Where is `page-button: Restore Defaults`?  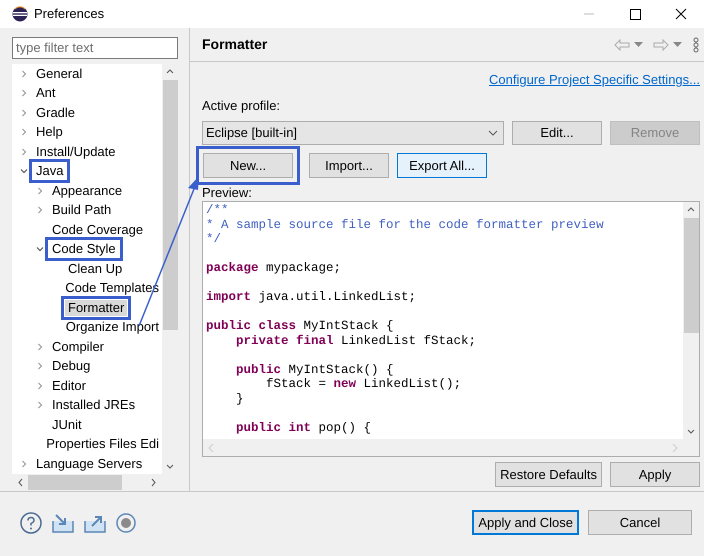
page-button: Restore Defaults is located at coordinates (548, 474).